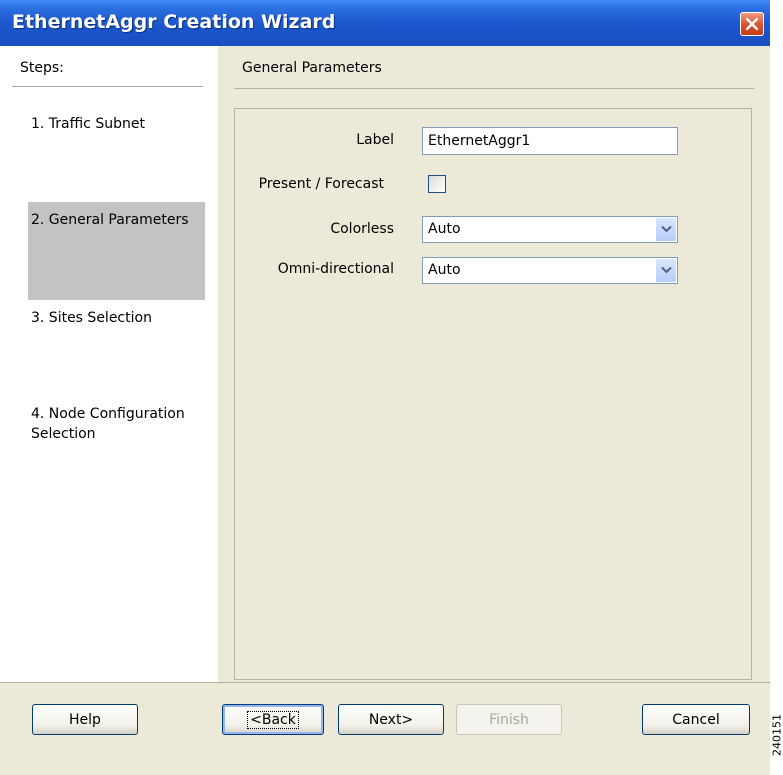  I want to click on close-button, so click(752, 24).